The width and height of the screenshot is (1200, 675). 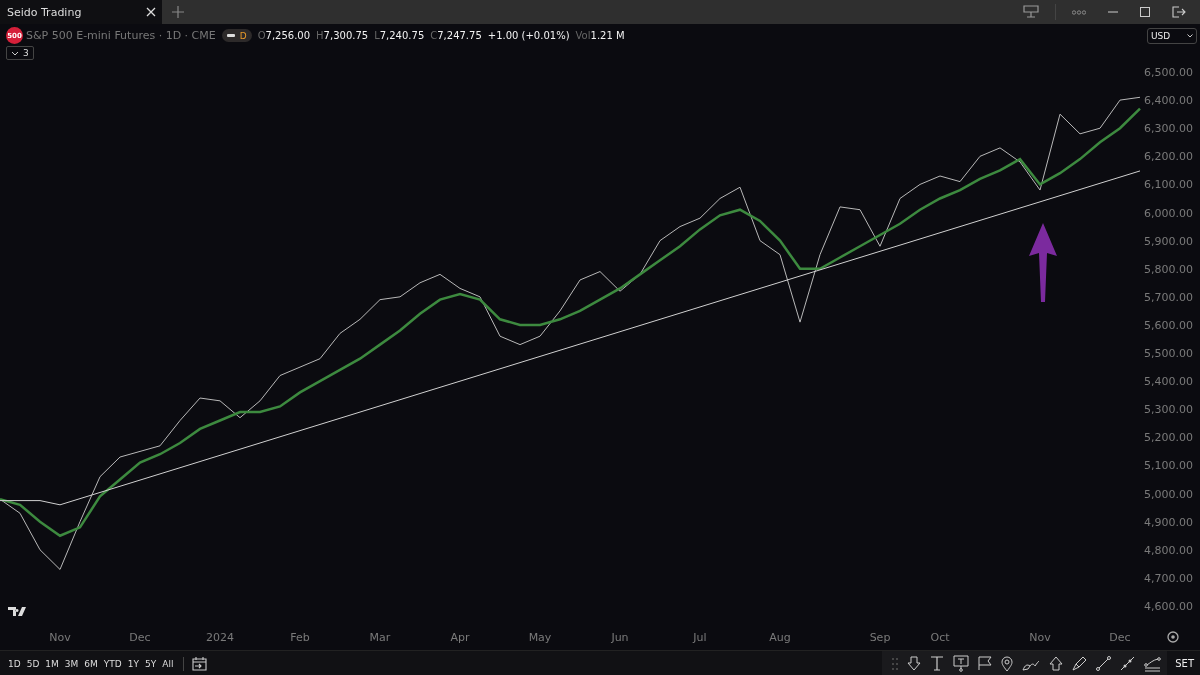 I want to click on indicators-toggle: 3, so click(x=20, y=53).